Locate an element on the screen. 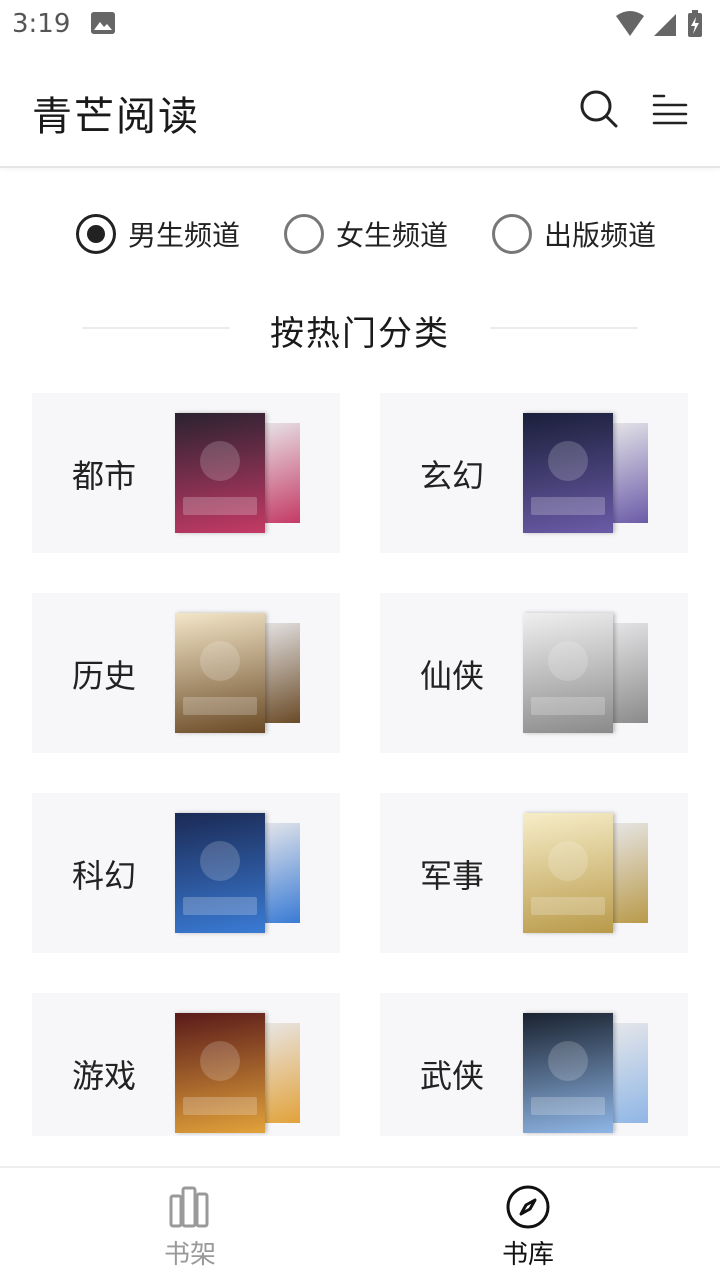  section-header: 按热门分类 is located at coordinates (360, 328).